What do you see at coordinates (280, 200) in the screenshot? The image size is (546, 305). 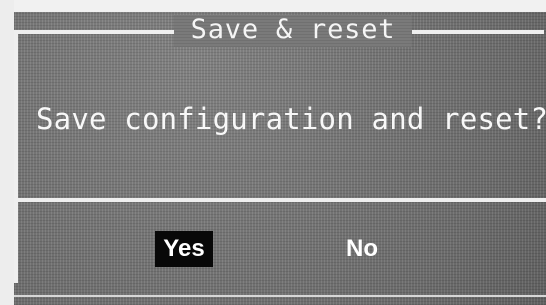 I see `dialog-separator` at bounding box center [280, 200].